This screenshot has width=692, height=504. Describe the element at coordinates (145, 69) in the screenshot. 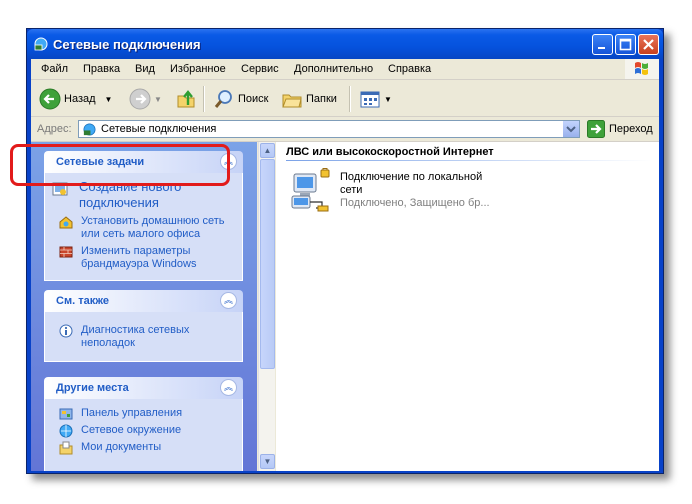

I see `menu-view: Вид` at that location.